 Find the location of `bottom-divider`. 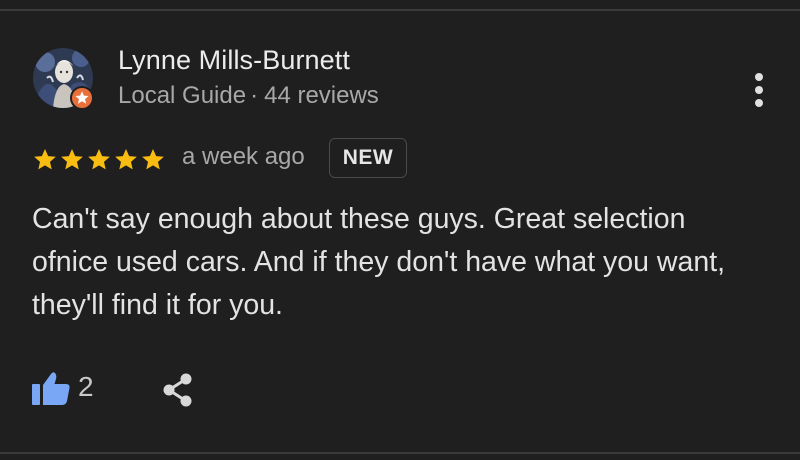

bottom-divider is located at coordinates (400, 453).